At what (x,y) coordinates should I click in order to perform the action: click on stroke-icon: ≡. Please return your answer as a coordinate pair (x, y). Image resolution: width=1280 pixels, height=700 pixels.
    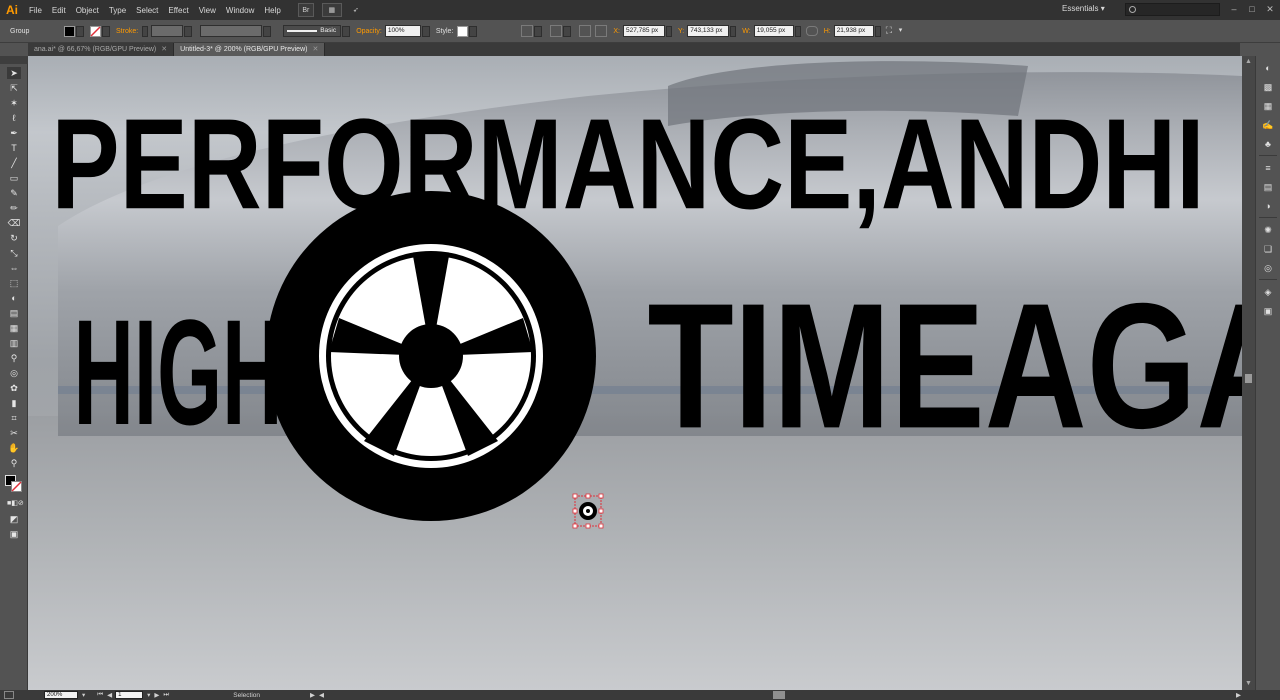
    Looking at the image, I should click on (1268, 168).